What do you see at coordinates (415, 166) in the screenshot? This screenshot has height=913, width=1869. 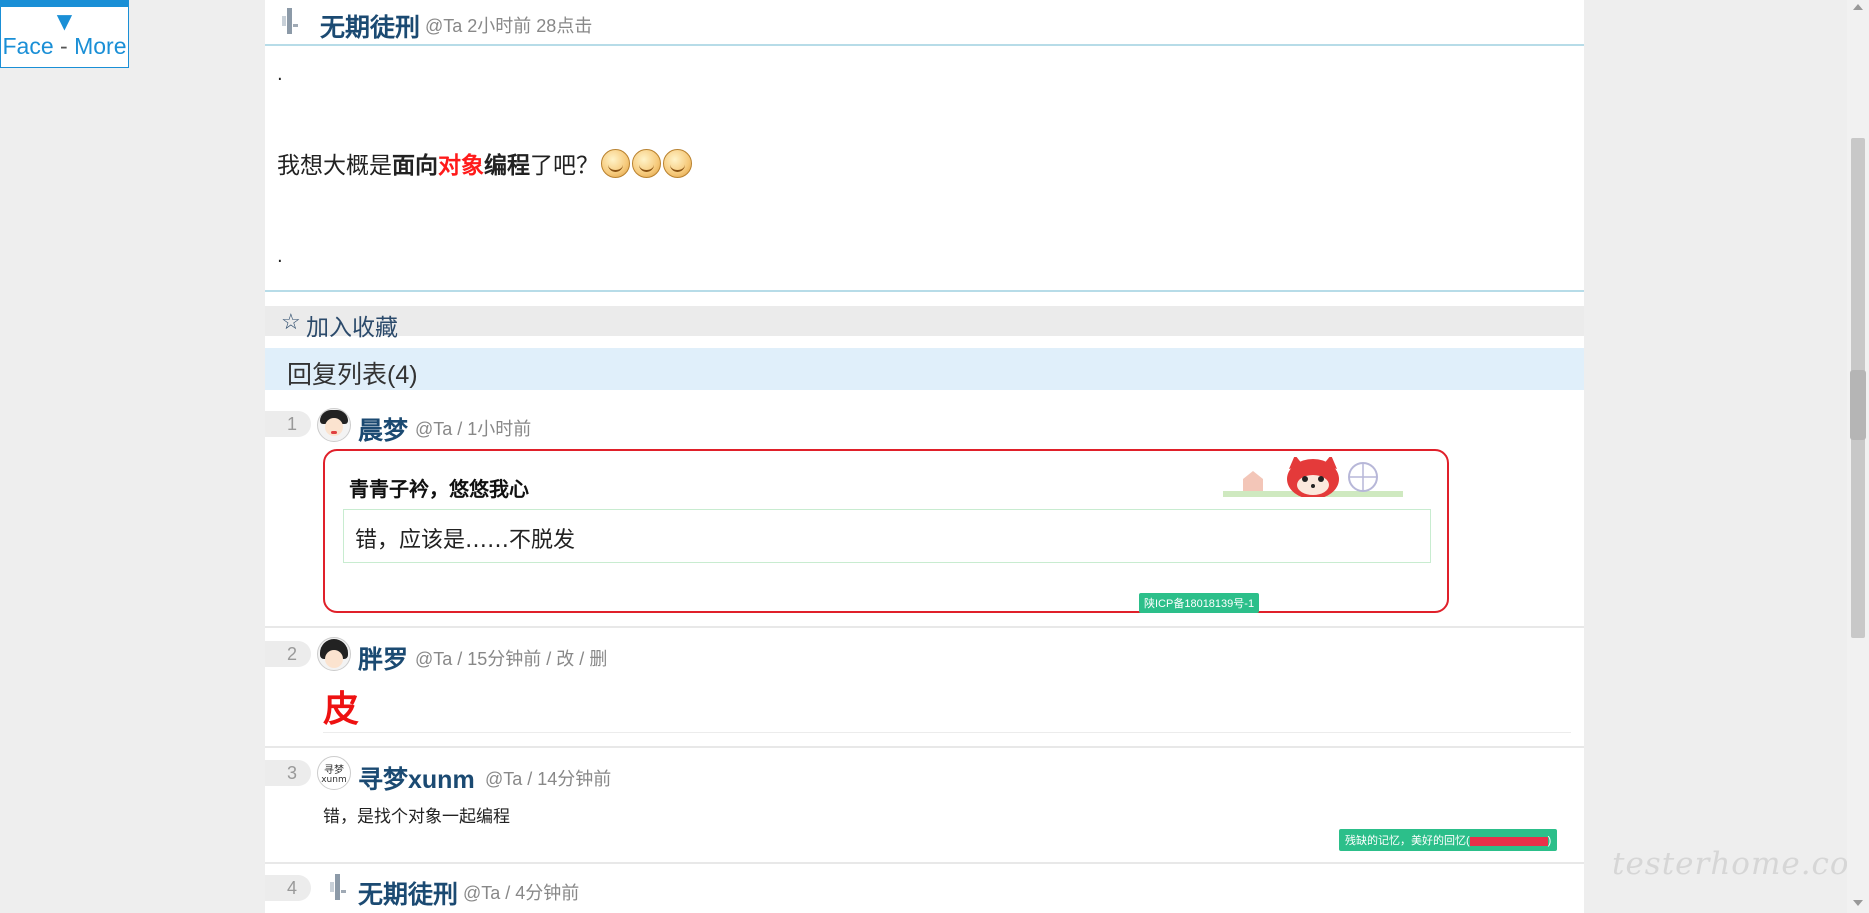 I see `content-bold: 面向` at bounding box center [415, 166].